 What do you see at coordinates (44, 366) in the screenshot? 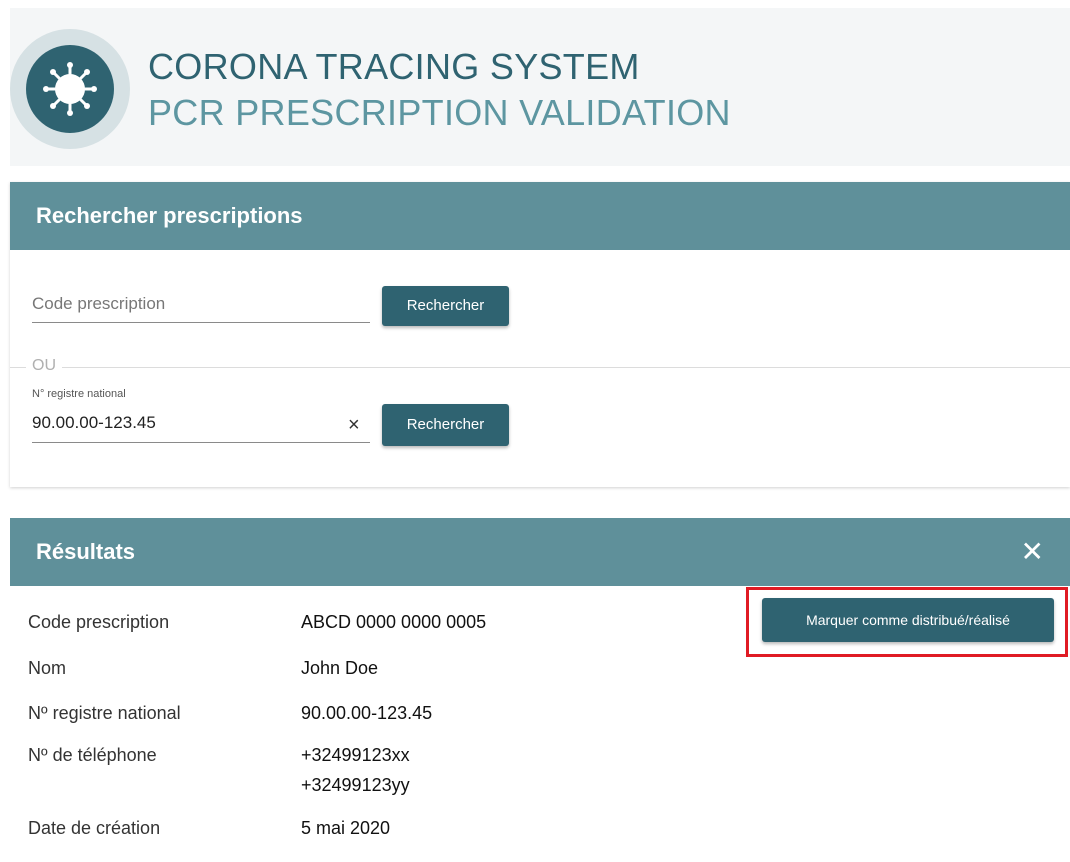
I see `separator-label: OU` at bounding box center [44, 366].